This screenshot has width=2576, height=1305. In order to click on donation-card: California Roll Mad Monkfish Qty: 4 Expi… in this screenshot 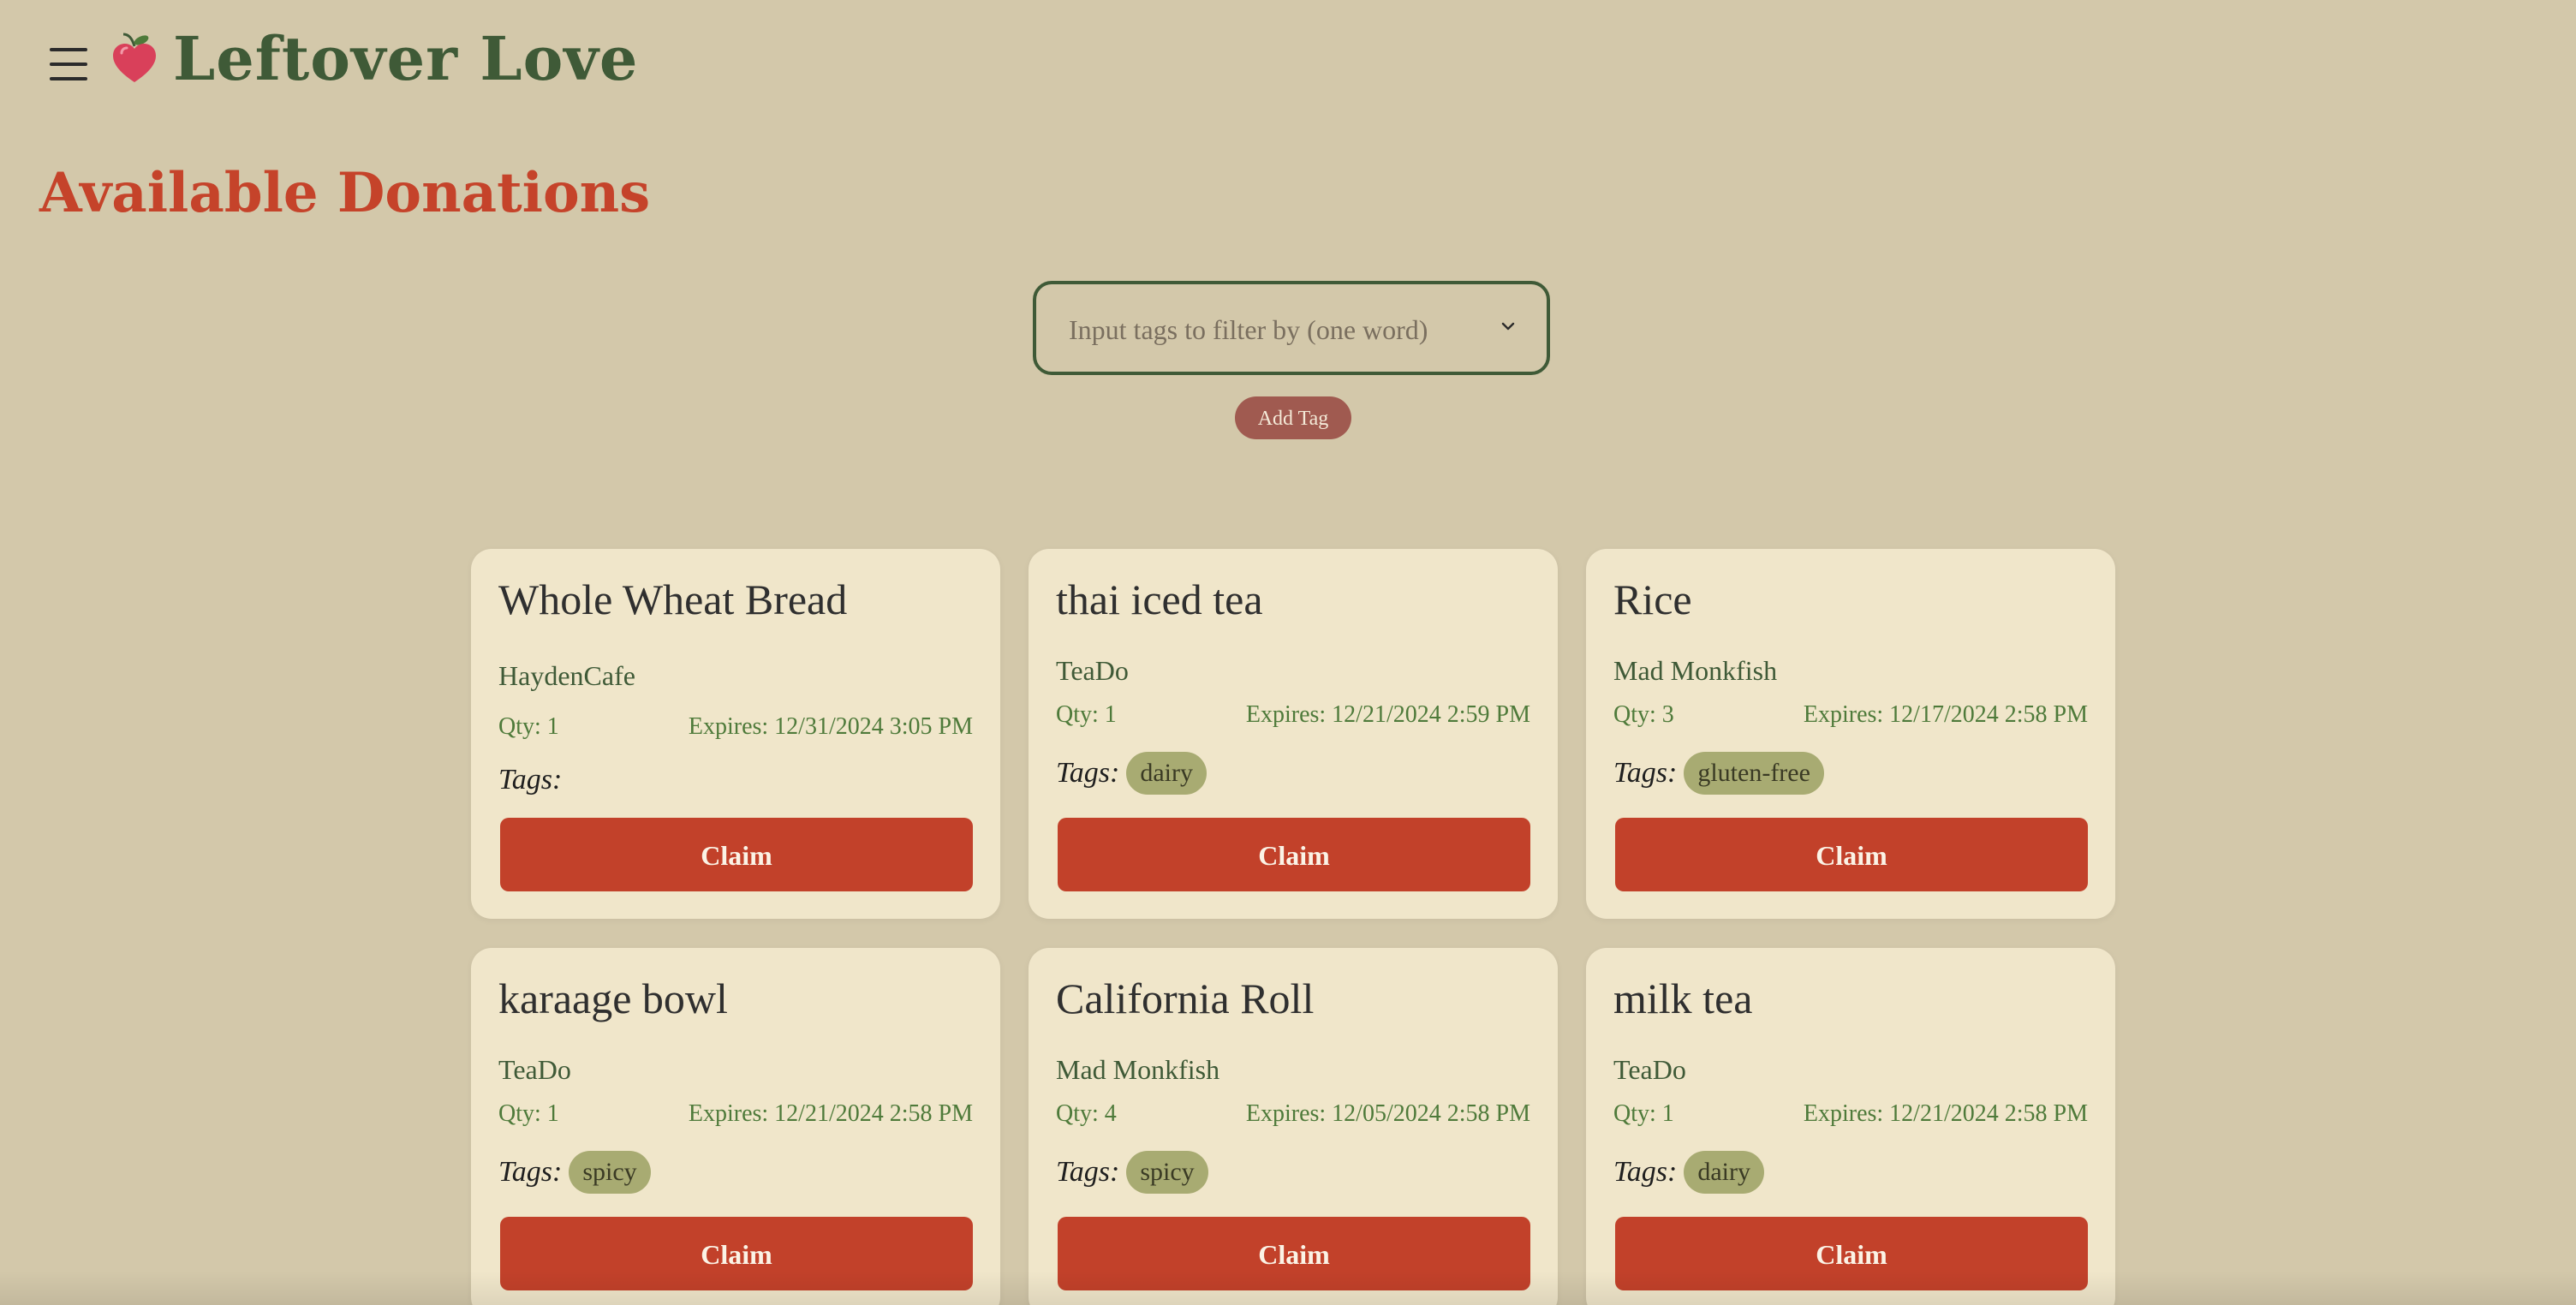, I will do `click(1293, 1127)`.